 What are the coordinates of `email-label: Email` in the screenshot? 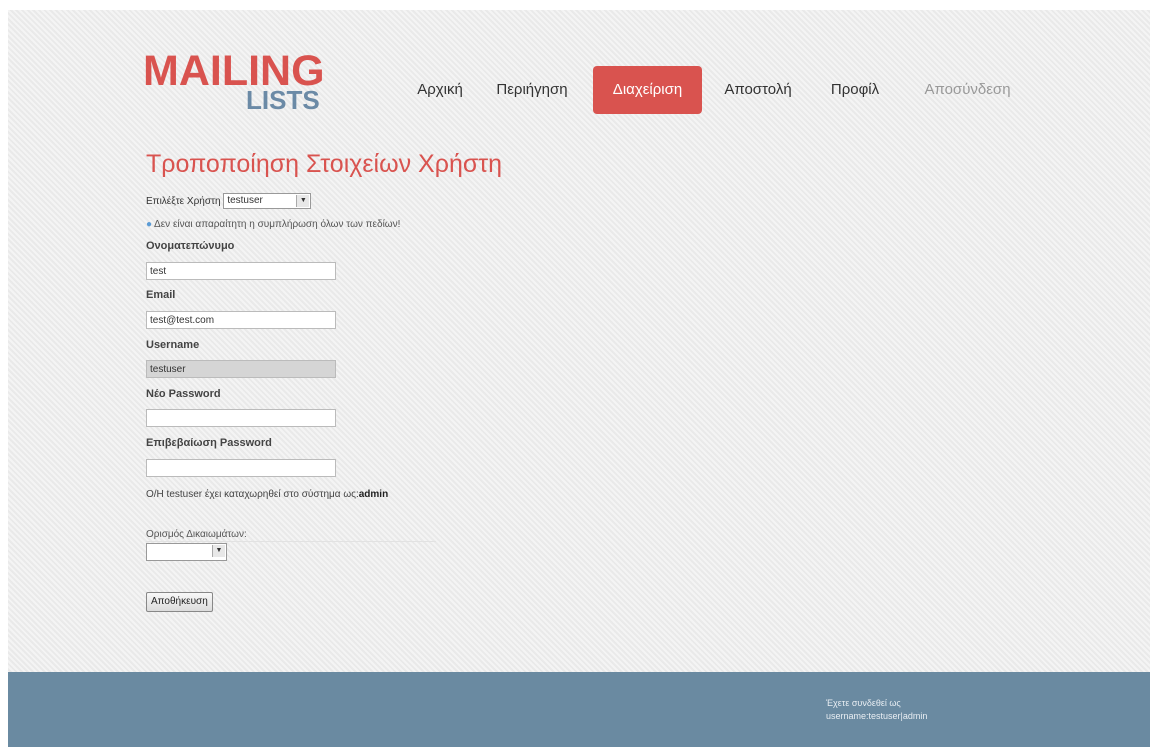 It's located at (161, 295).